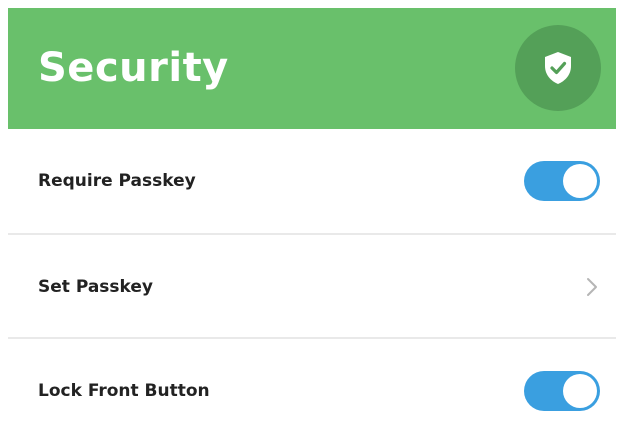 This screenshot has height=444, width=623. What do you see at coordinates (117, 181) in the screenshot?
I see `setting-label-require-passkey: Require Passkey` at bounding box center [117, 181].